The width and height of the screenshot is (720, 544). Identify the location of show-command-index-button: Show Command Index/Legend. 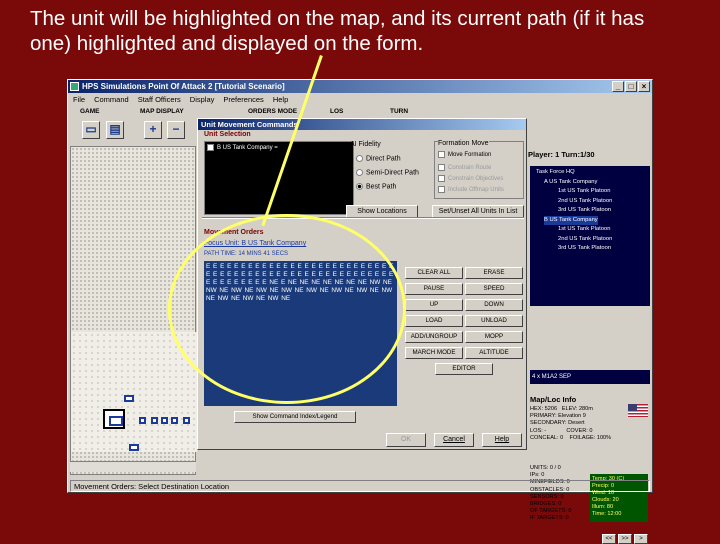
(295, 417).